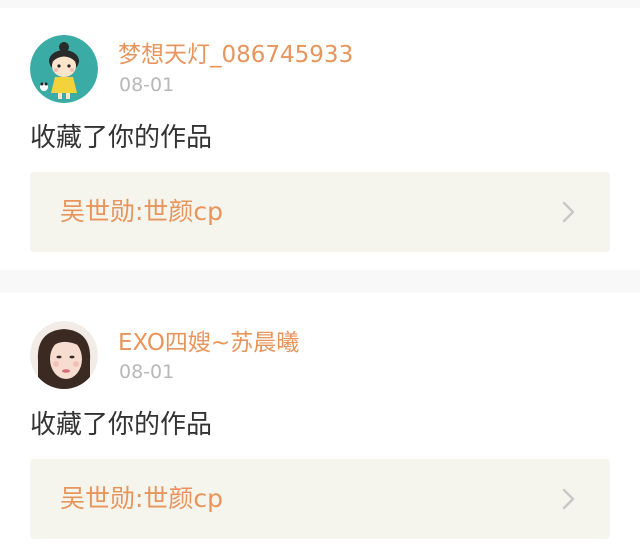 The image size is (640, 547). Describe the element at coordinates (208, 343) in the screenshot. I see `username: EXO四嫂~苏晨曦` at that location.